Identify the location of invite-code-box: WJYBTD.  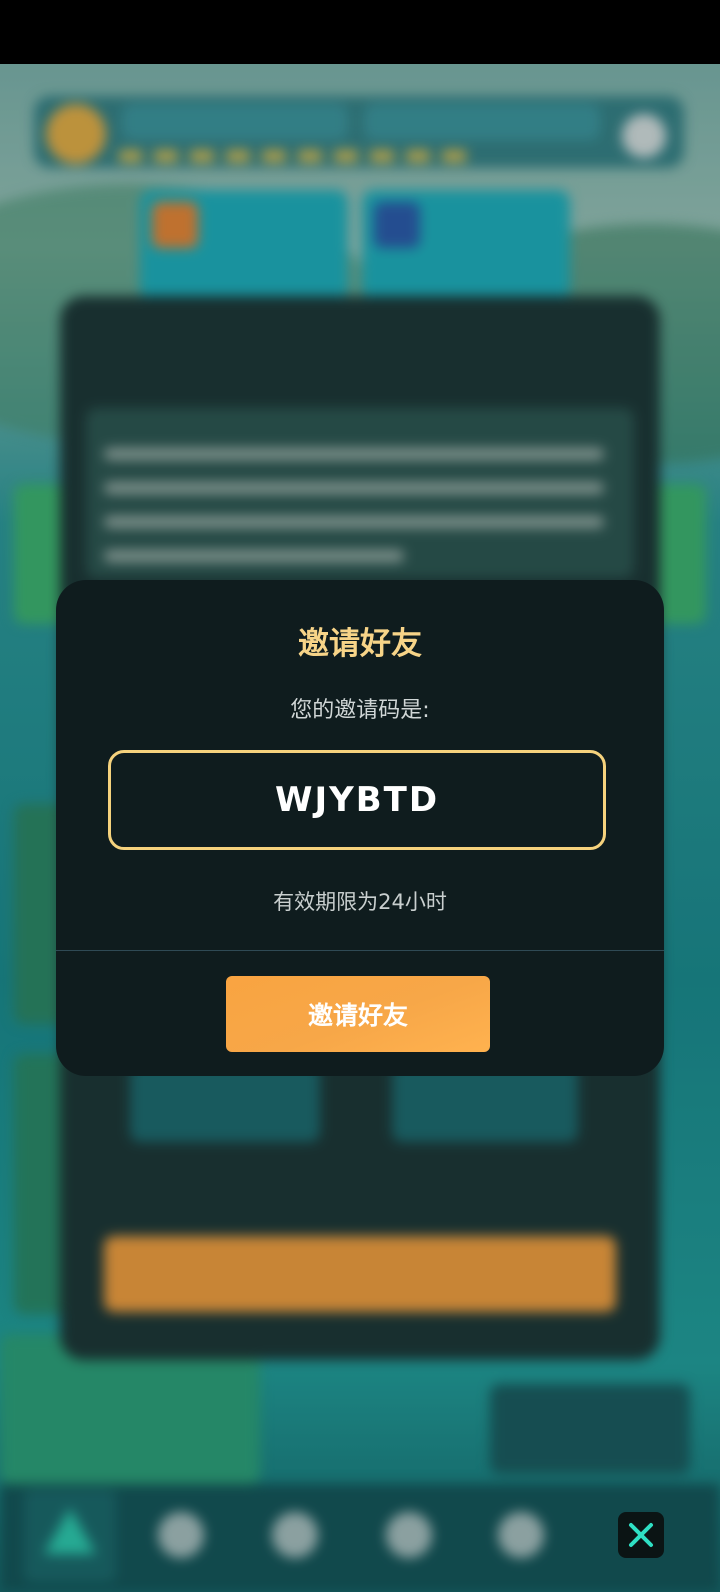
(357, 800).